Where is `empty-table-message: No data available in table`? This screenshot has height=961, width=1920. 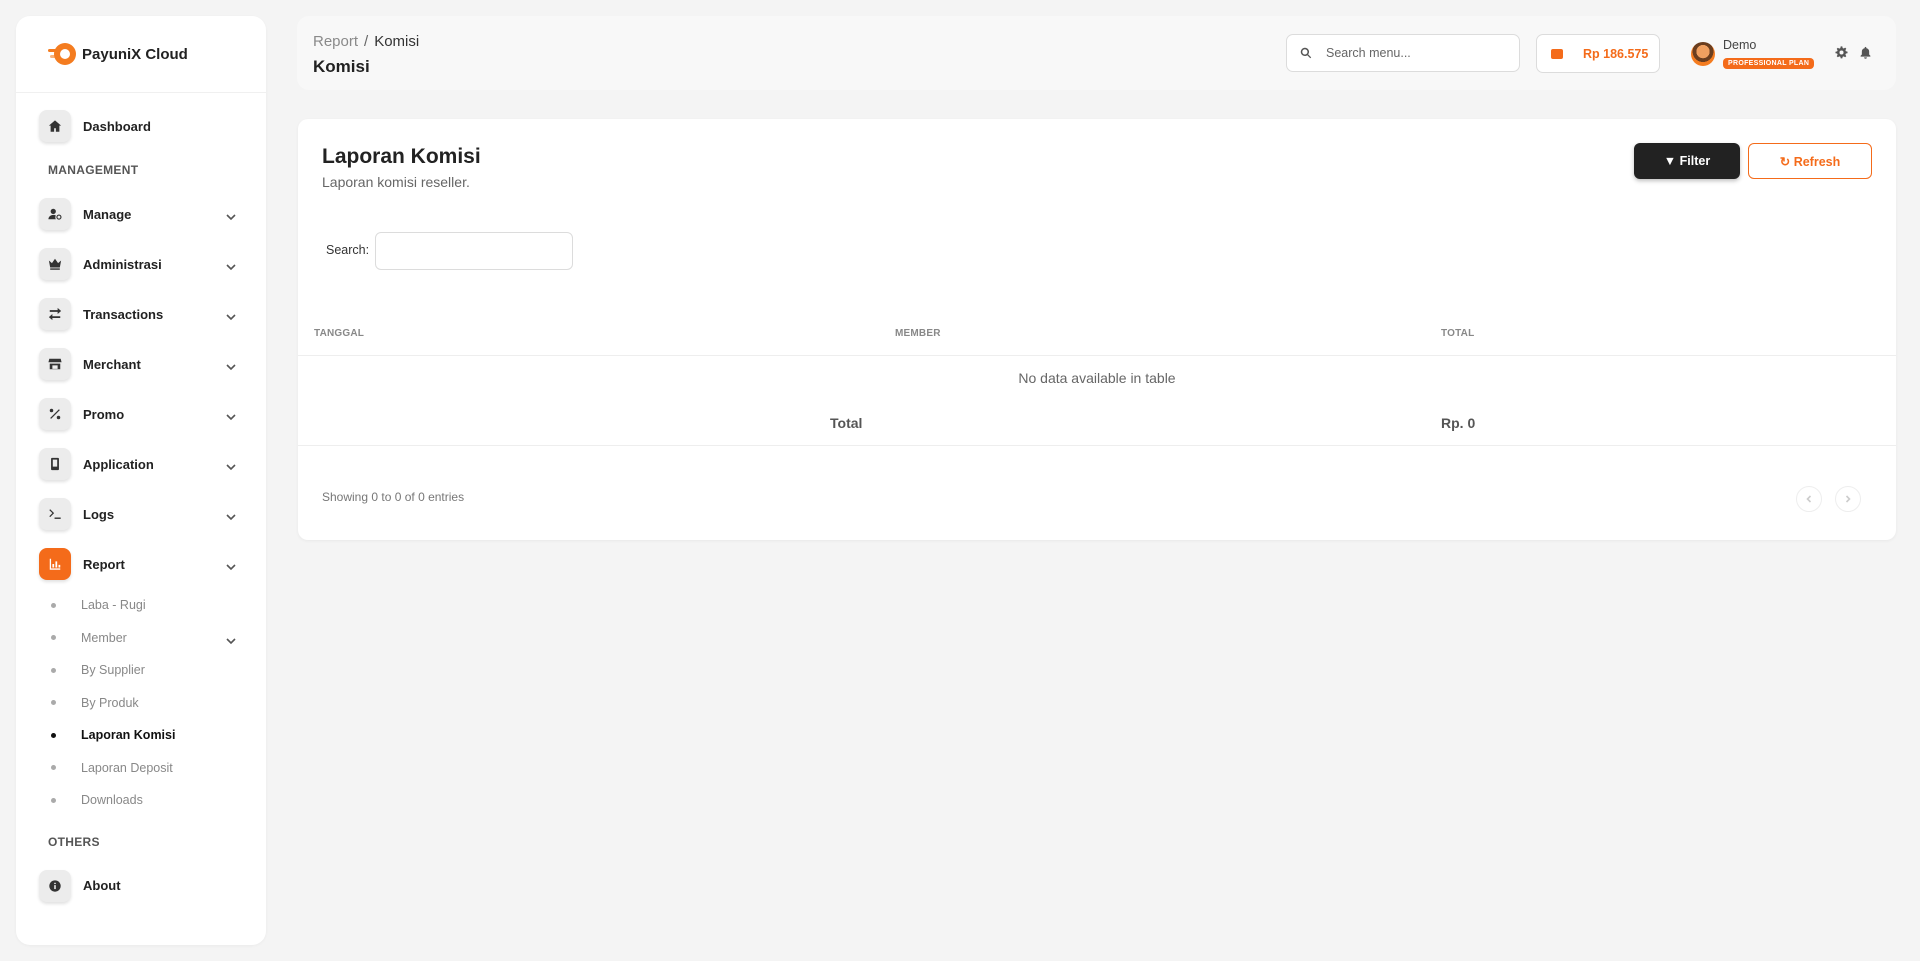
empty-table-message: No data available in table is located at coordinates (1097, 378).